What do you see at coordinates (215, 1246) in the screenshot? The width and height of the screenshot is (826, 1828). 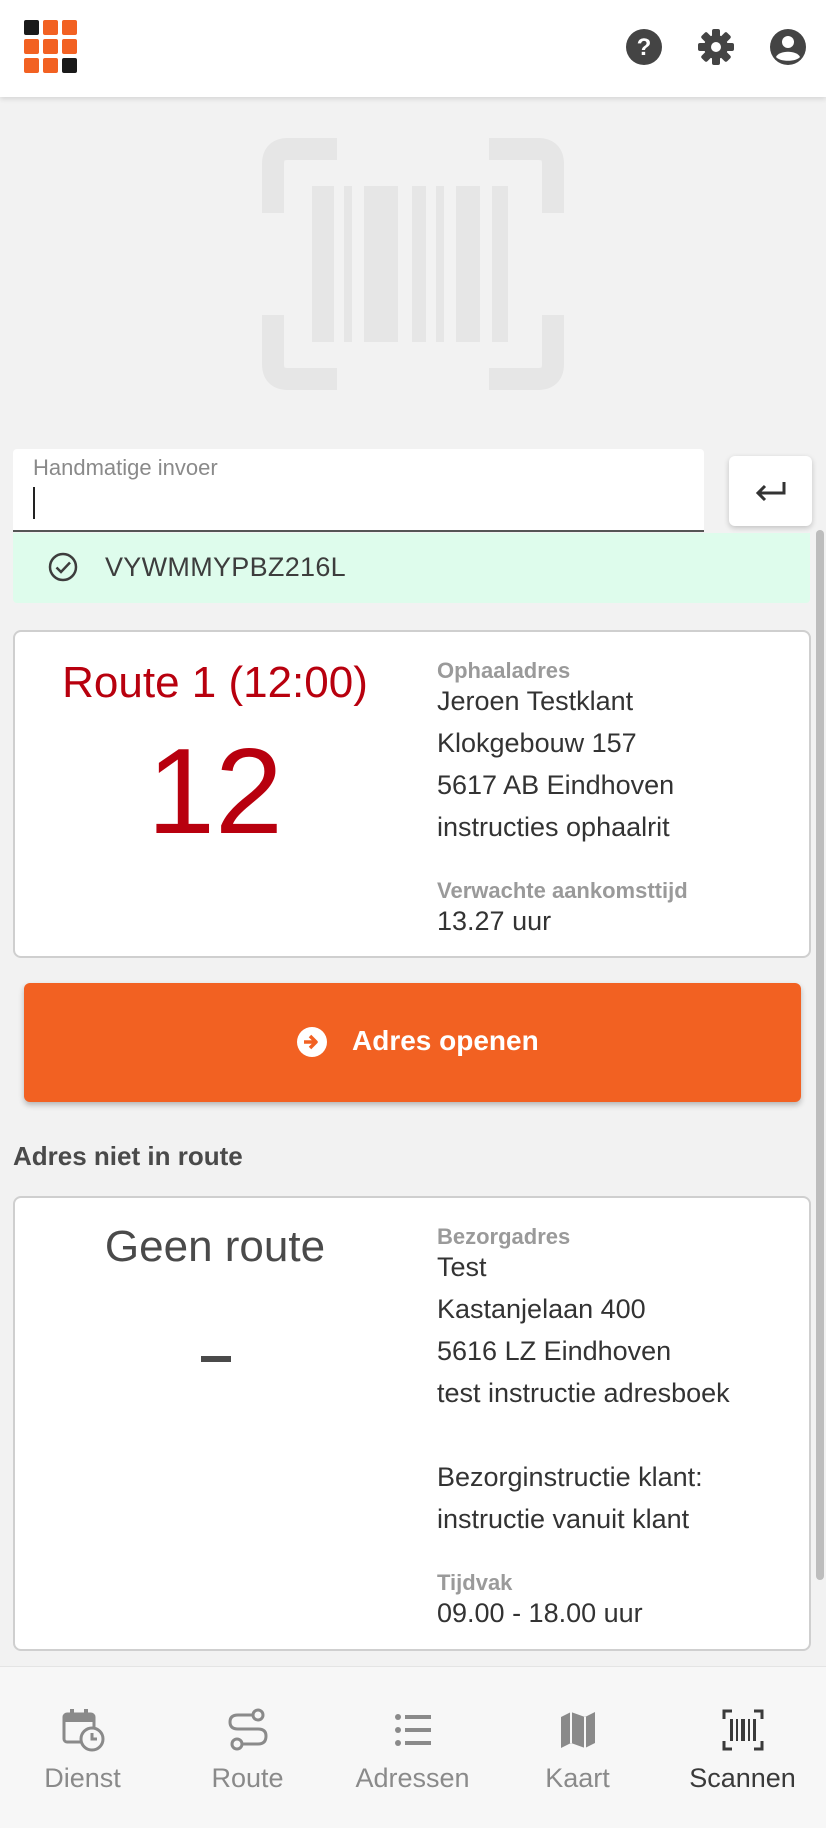 I see `no-route-title: Geen route` at bounding box center [215, 1246].